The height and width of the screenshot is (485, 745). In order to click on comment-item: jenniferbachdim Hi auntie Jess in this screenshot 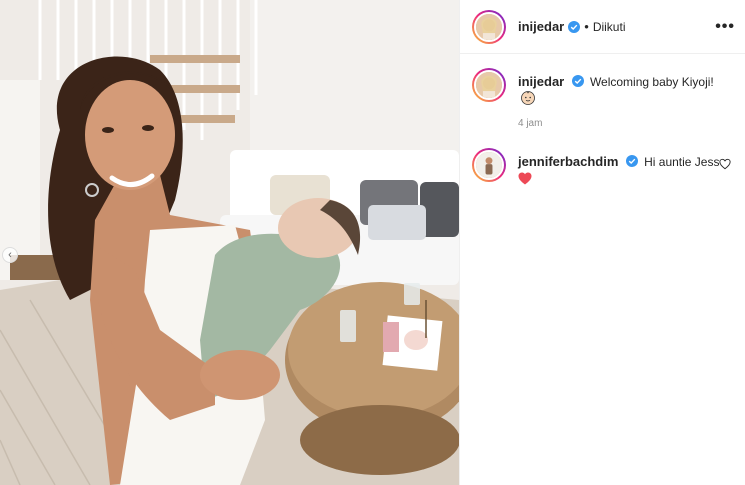, I will do `click(602, 168)`.